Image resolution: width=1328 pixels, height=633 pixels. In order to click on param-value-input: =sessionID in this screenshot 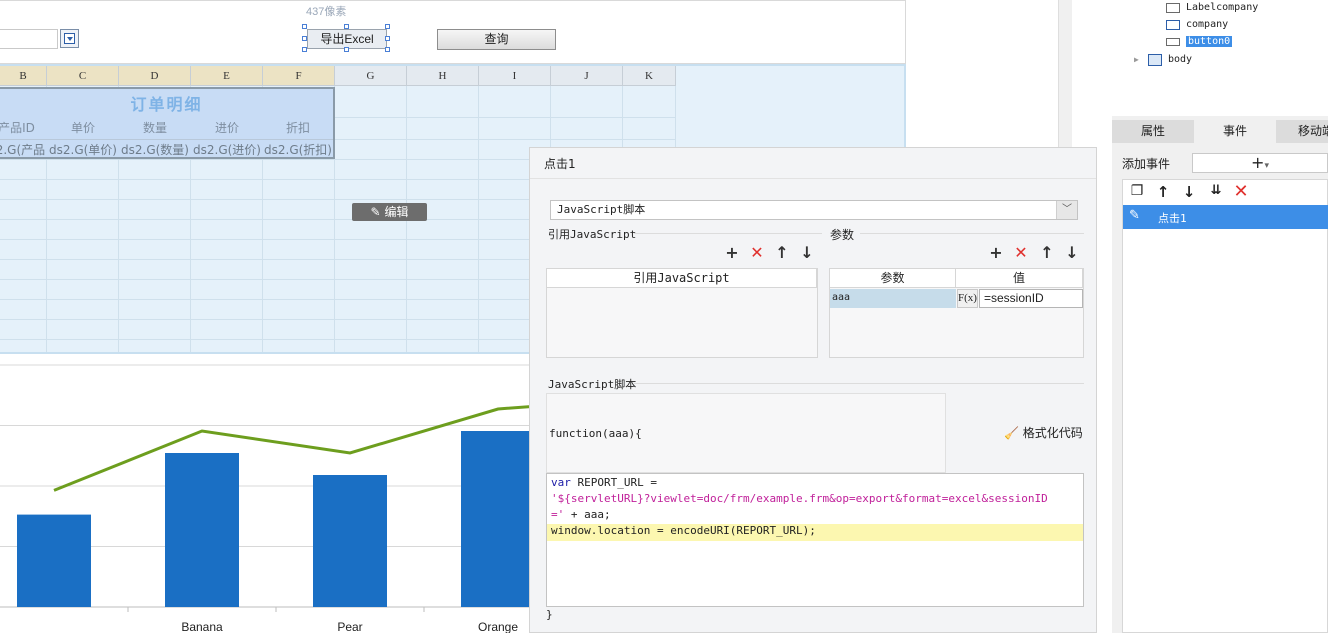, I will do `click(1031, 298)`.